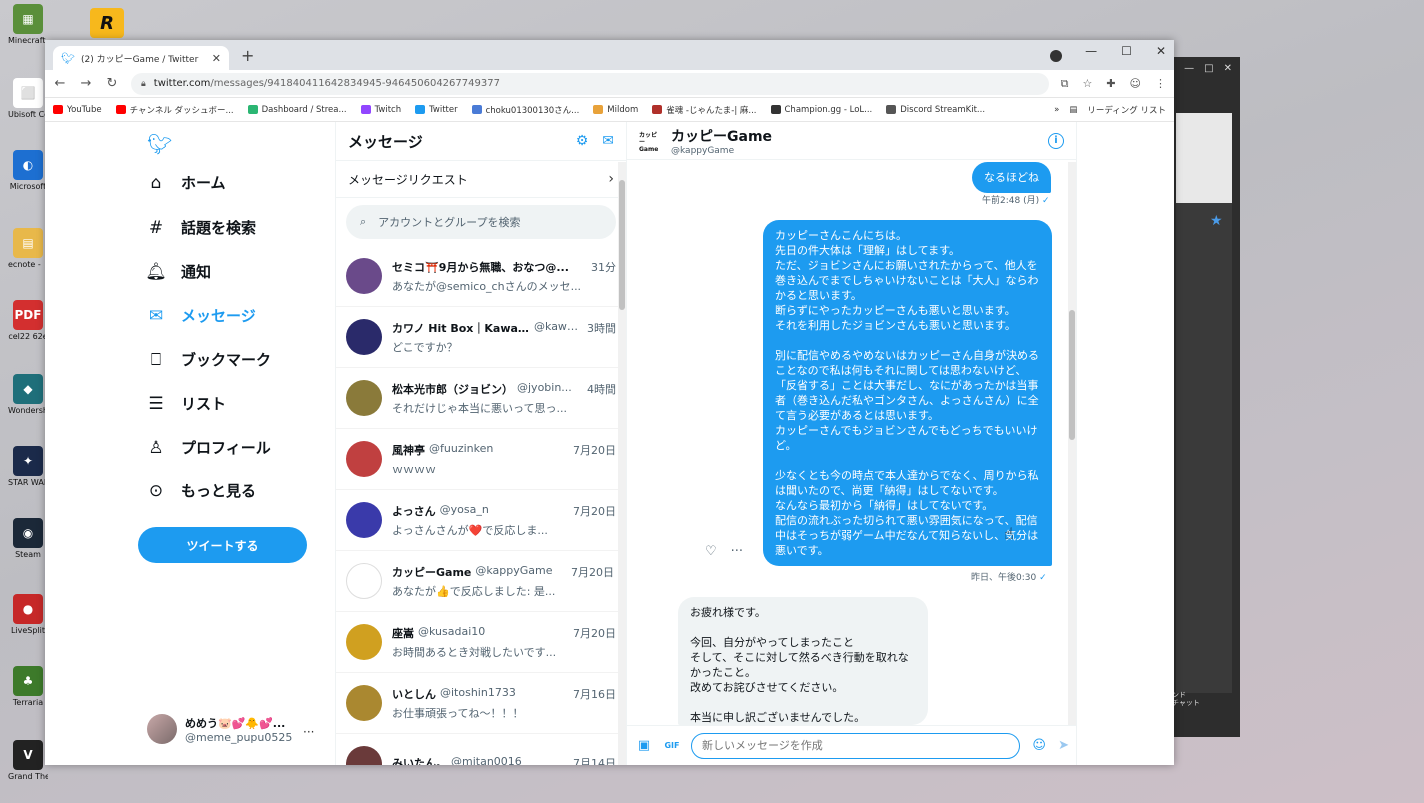 This screenshot has width=1424, height=803. Describe the element at coordinates (226, 360) in the screenshot. I see `nav-item-label: ブックマーク` at that location.